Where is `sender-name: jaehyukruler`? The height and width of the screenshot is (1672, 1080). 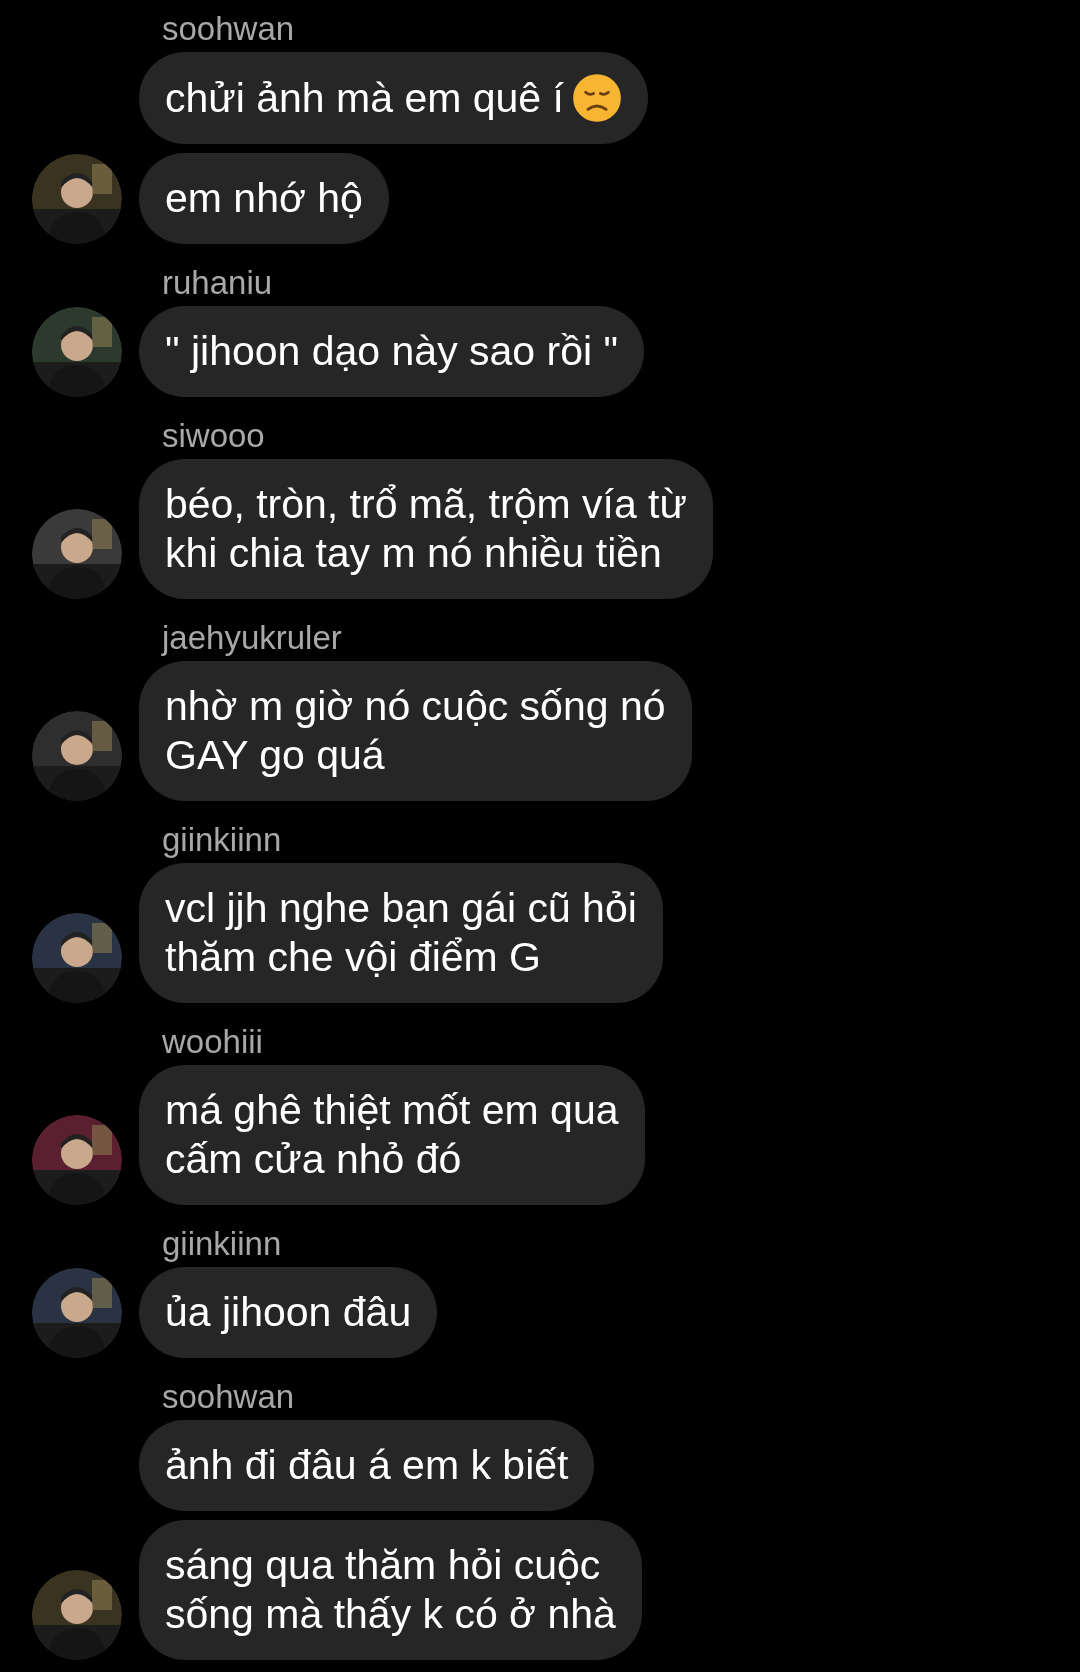 sender-name: jaehyukruler is located at coordinates (252, 638).